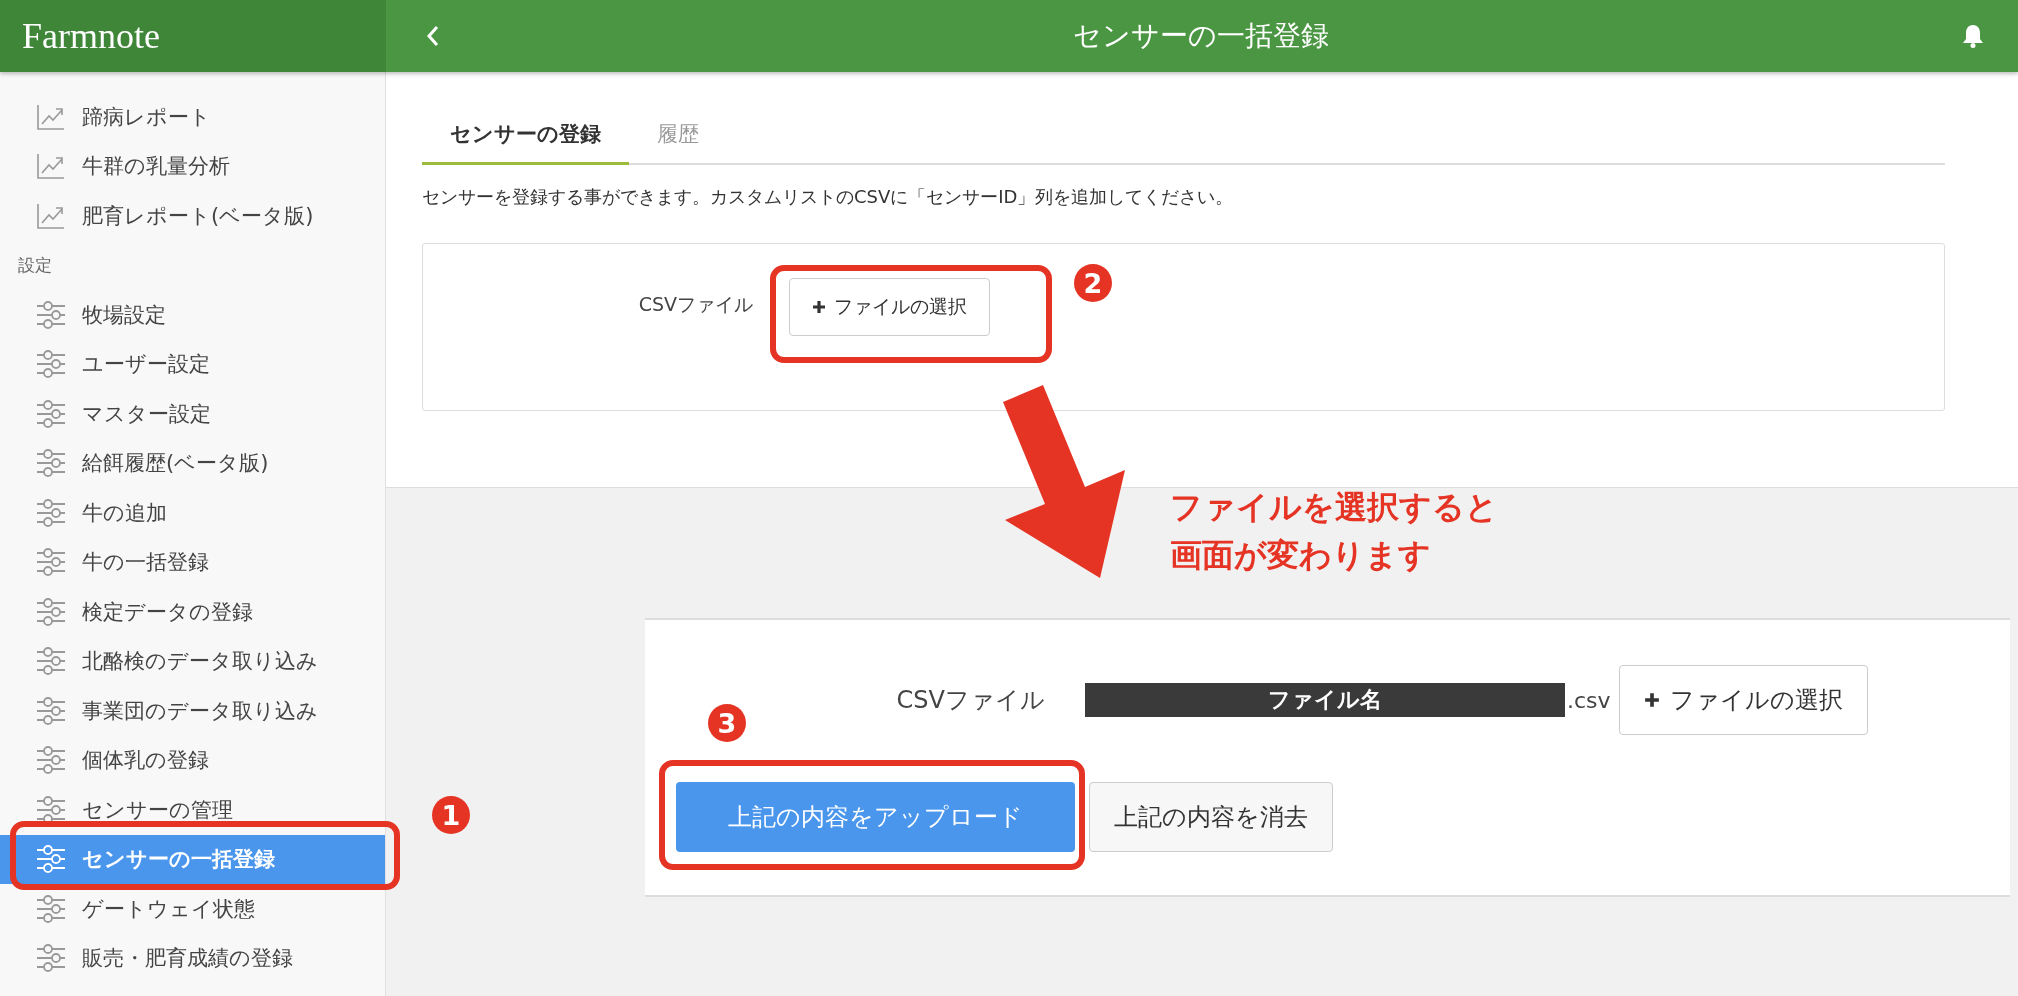  Describe the element at coordinates (1301, 555) in the screenshot. I see `annotation-text: 画面が変わります` at that location.